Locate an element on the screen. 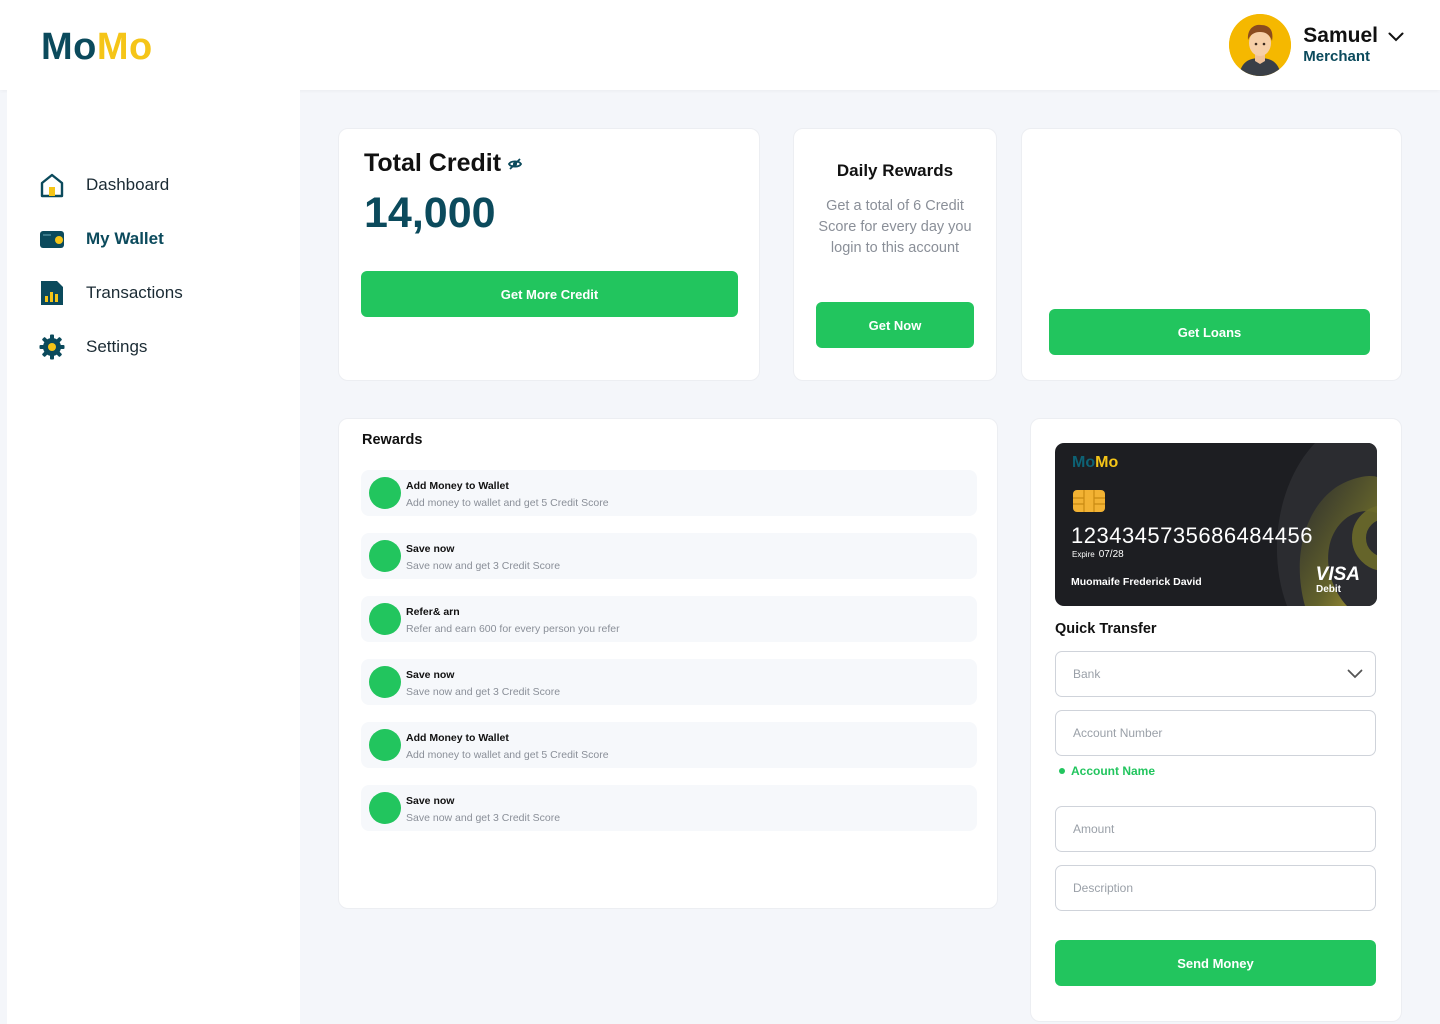 The image size is (1440, 1024). home-icon is located at coordinates (52, 185).